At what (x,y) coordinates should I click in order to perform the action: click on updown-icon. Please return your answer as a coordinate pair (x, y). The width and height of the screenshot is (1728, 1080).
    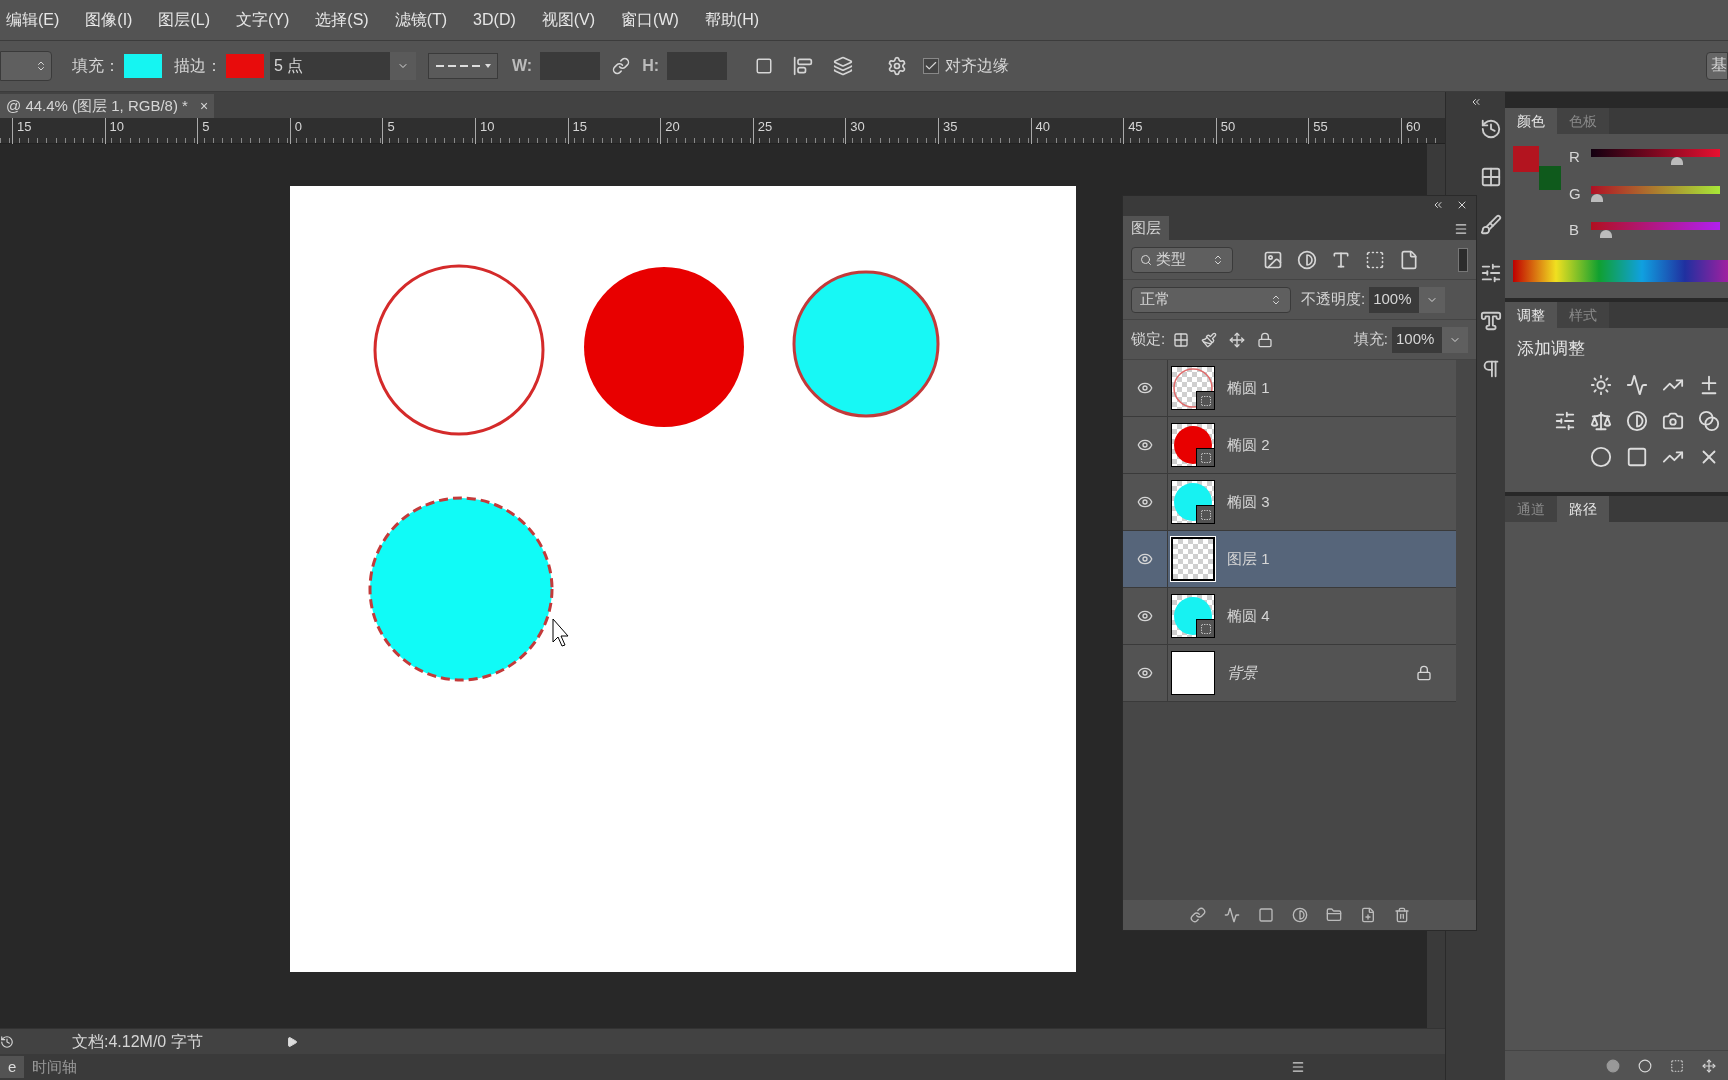
    Looking at the image, I should click on (1276, 299).